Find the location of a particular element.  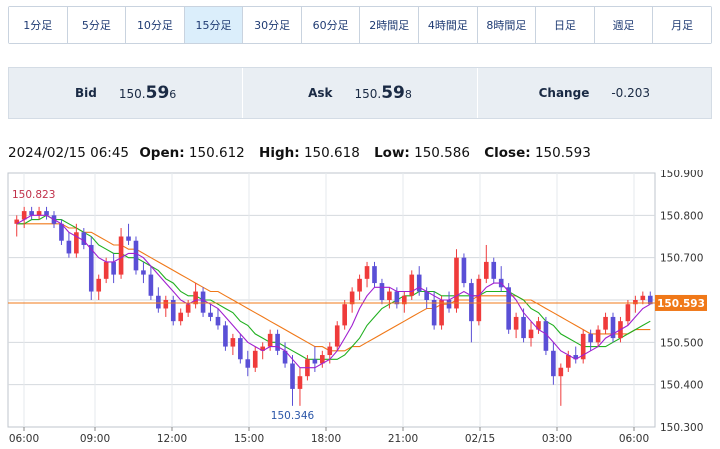

bid-value: 150.596 is located at coordinates (147, 93).